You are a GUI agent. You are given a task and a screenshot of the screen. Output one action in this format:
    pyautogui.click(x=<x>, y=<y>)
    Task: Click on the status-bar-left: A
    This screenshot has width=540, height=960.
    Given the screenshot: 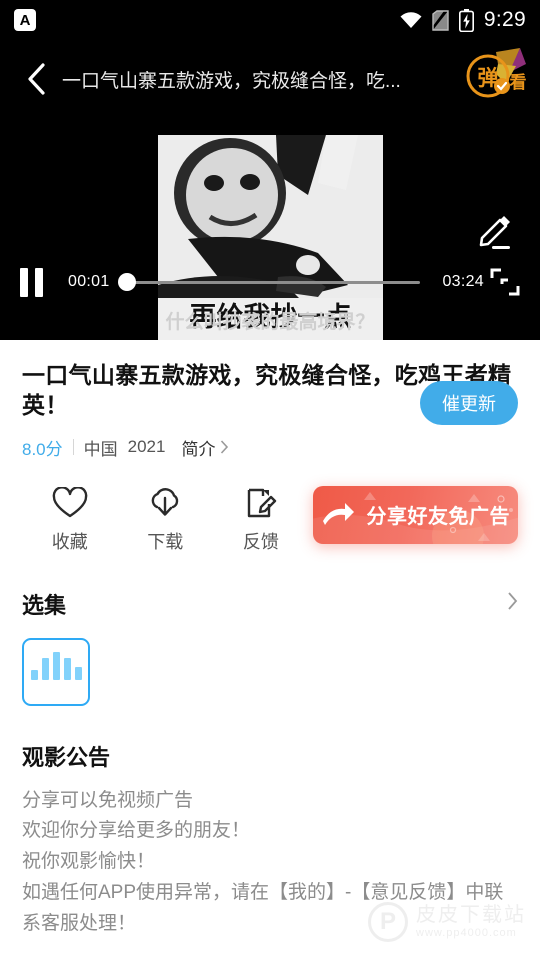 What is the action you would take?
    pyautogui.click(x=25, y=20)
    